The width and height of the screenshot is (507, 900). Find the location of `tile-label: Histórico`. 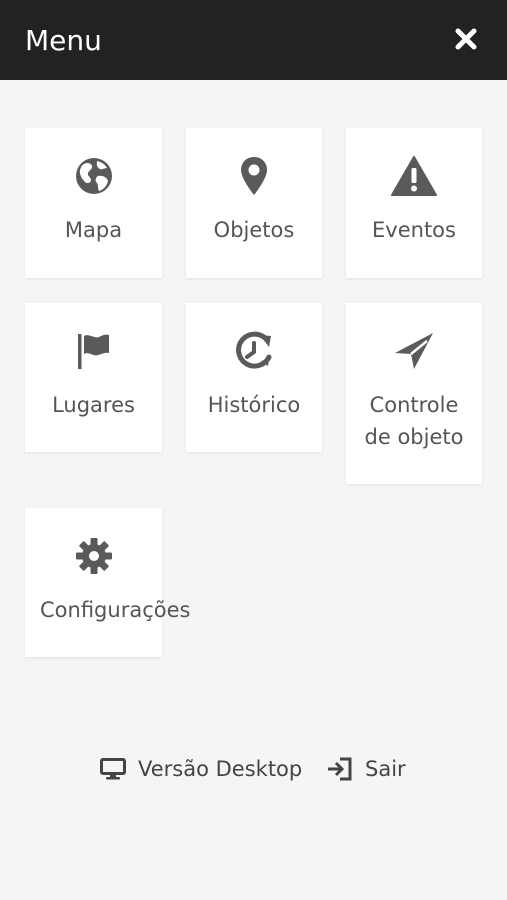

tile-label: Histórico is located at coordinates (254, 405).